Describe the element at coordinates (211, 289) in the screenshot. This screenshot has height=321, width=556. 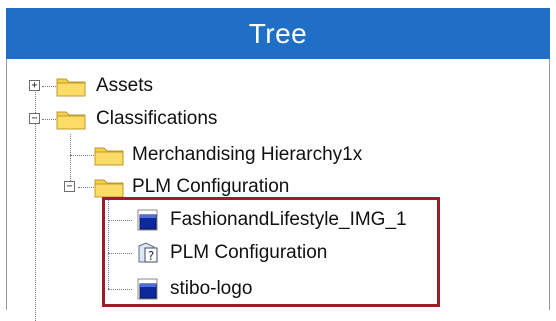
I see `tree-item-stibo-logo: stibo-logo` at that location.